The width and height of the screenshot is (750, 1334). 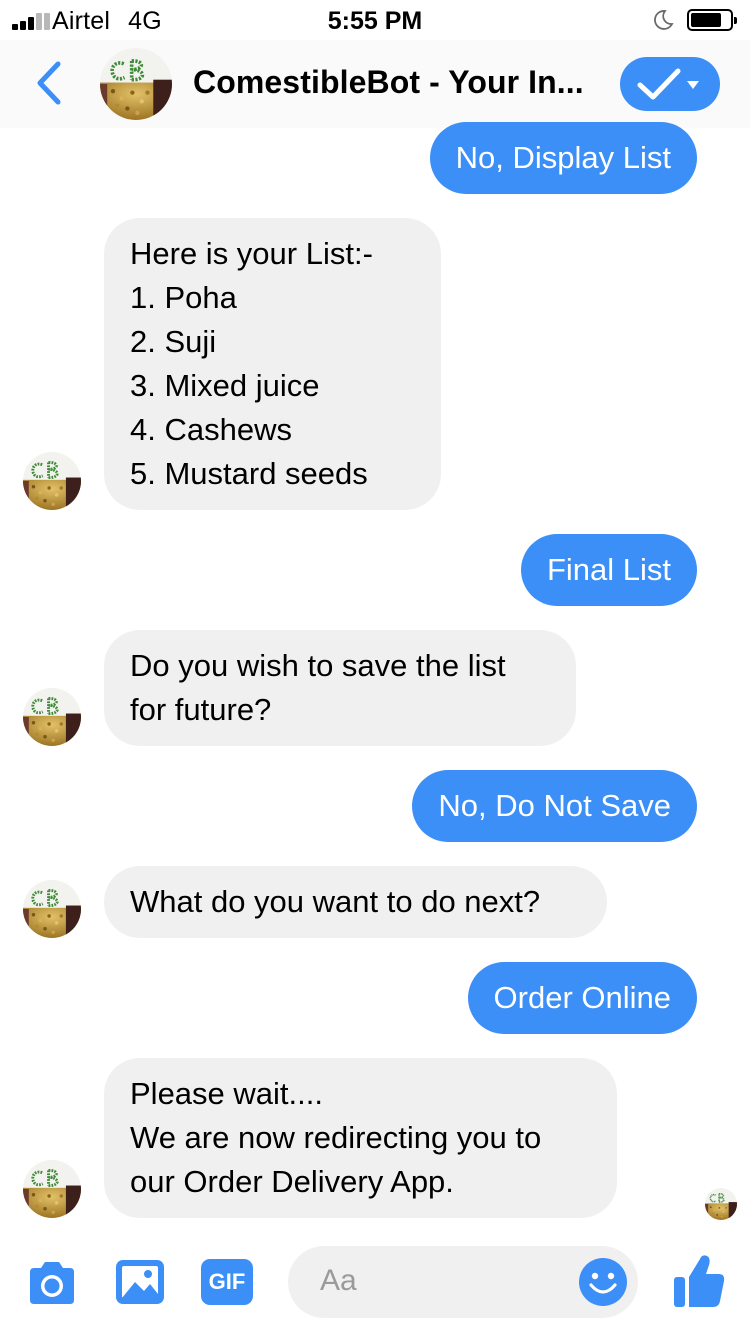 What do you see at coordinates (375, 1284) in the screenshot?
I see `message-composer: GIF Aa` at bounding box center [375, 1284].